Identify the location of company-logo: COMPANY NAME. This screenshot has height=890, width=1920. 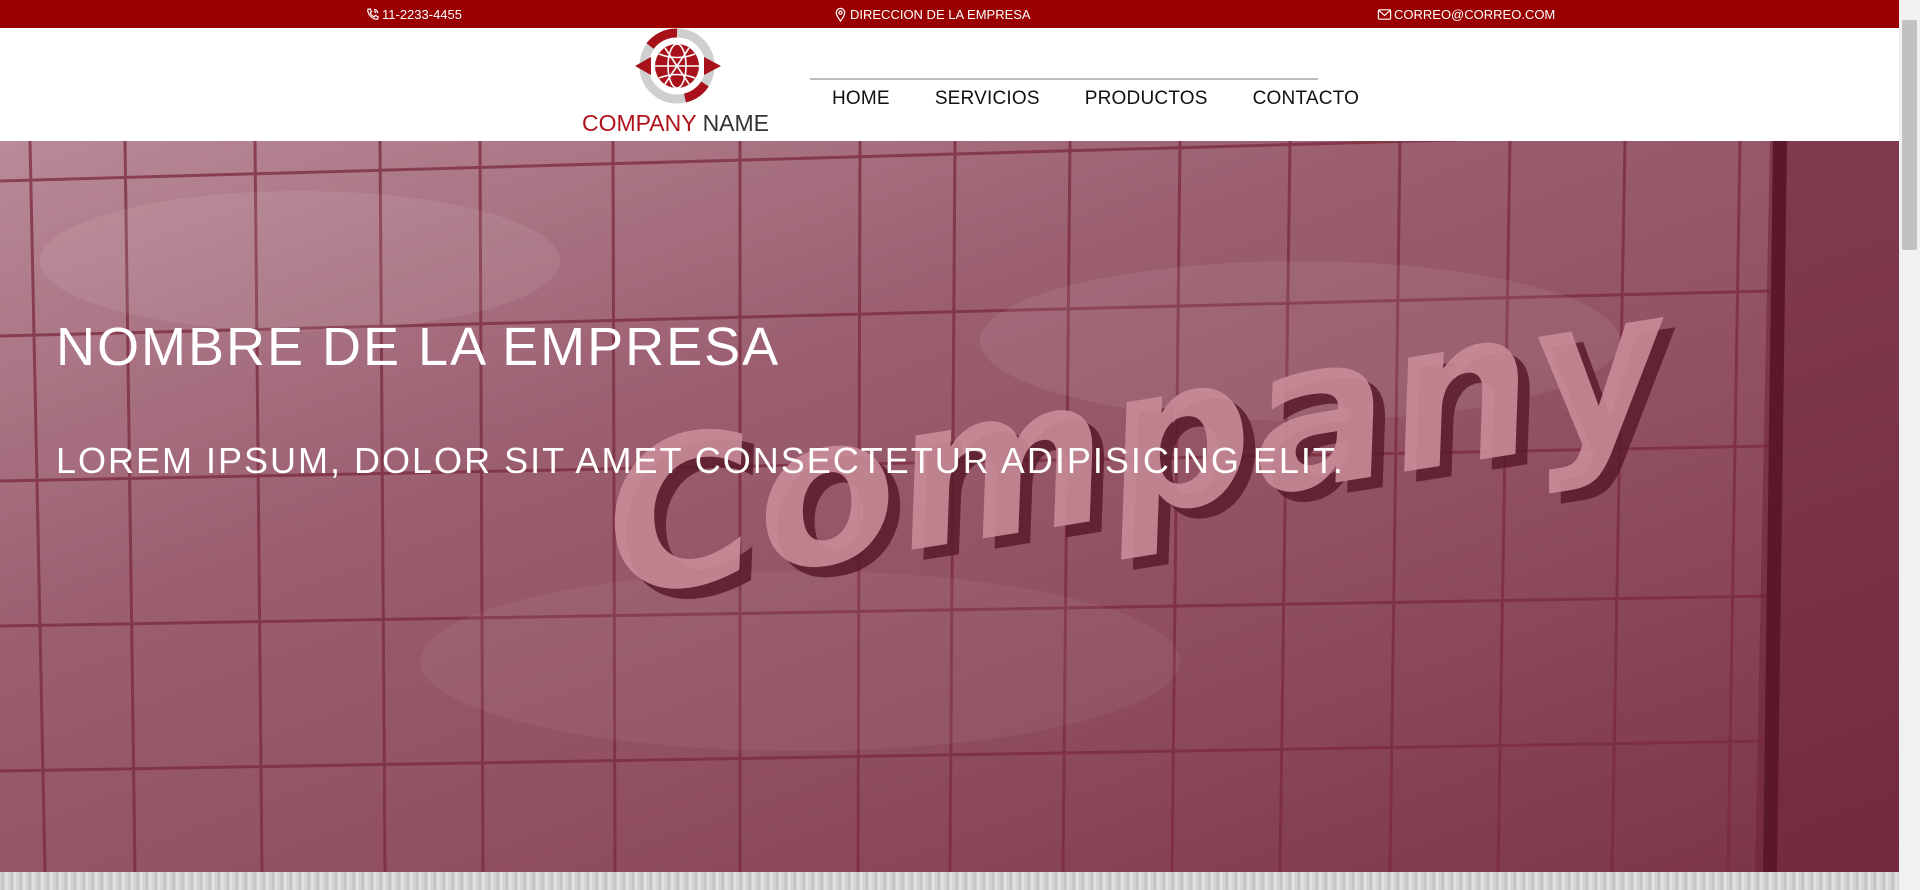
(675, 83).